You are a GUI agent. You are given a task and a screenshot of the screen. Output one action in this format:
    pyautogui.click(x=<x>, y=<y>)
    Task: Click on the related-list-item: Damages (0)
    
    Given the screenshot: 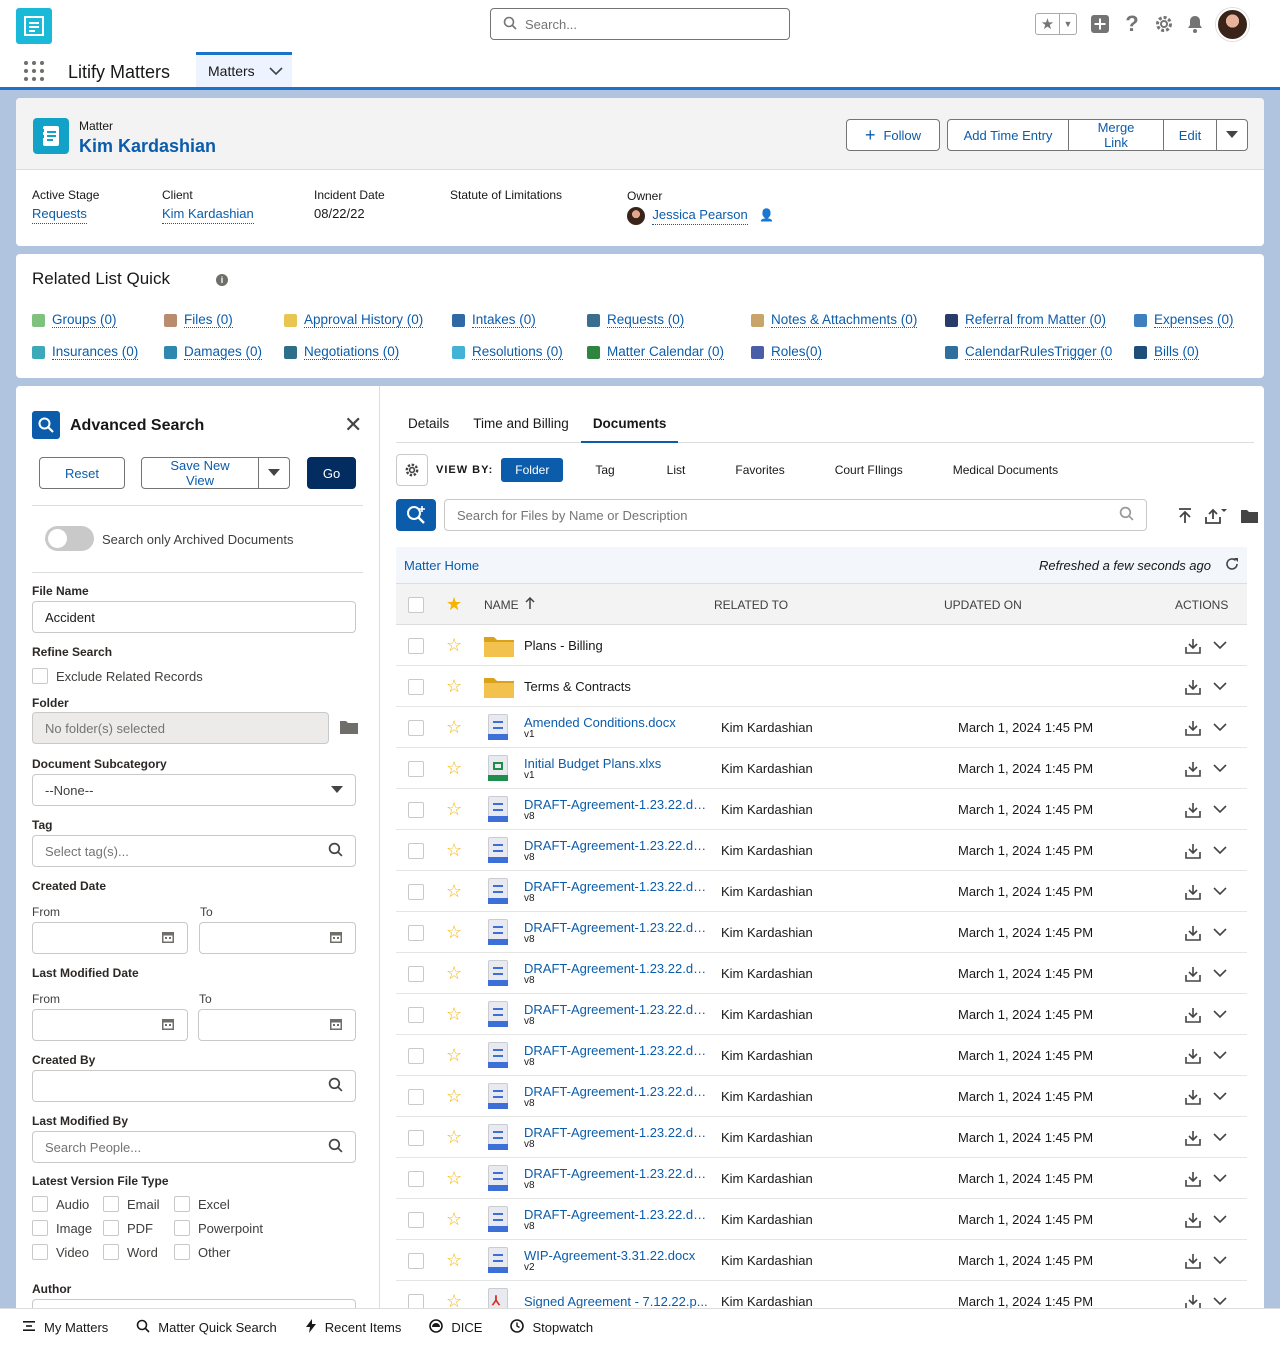 What is the action you would take?
    pyautogui.click(x=213, y=352)
    